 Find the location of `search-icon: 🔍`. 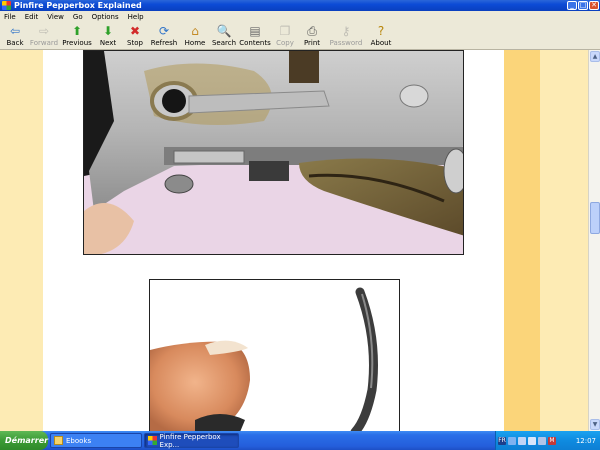

search-icon: 🔍 is located at coordinates (224, 31).